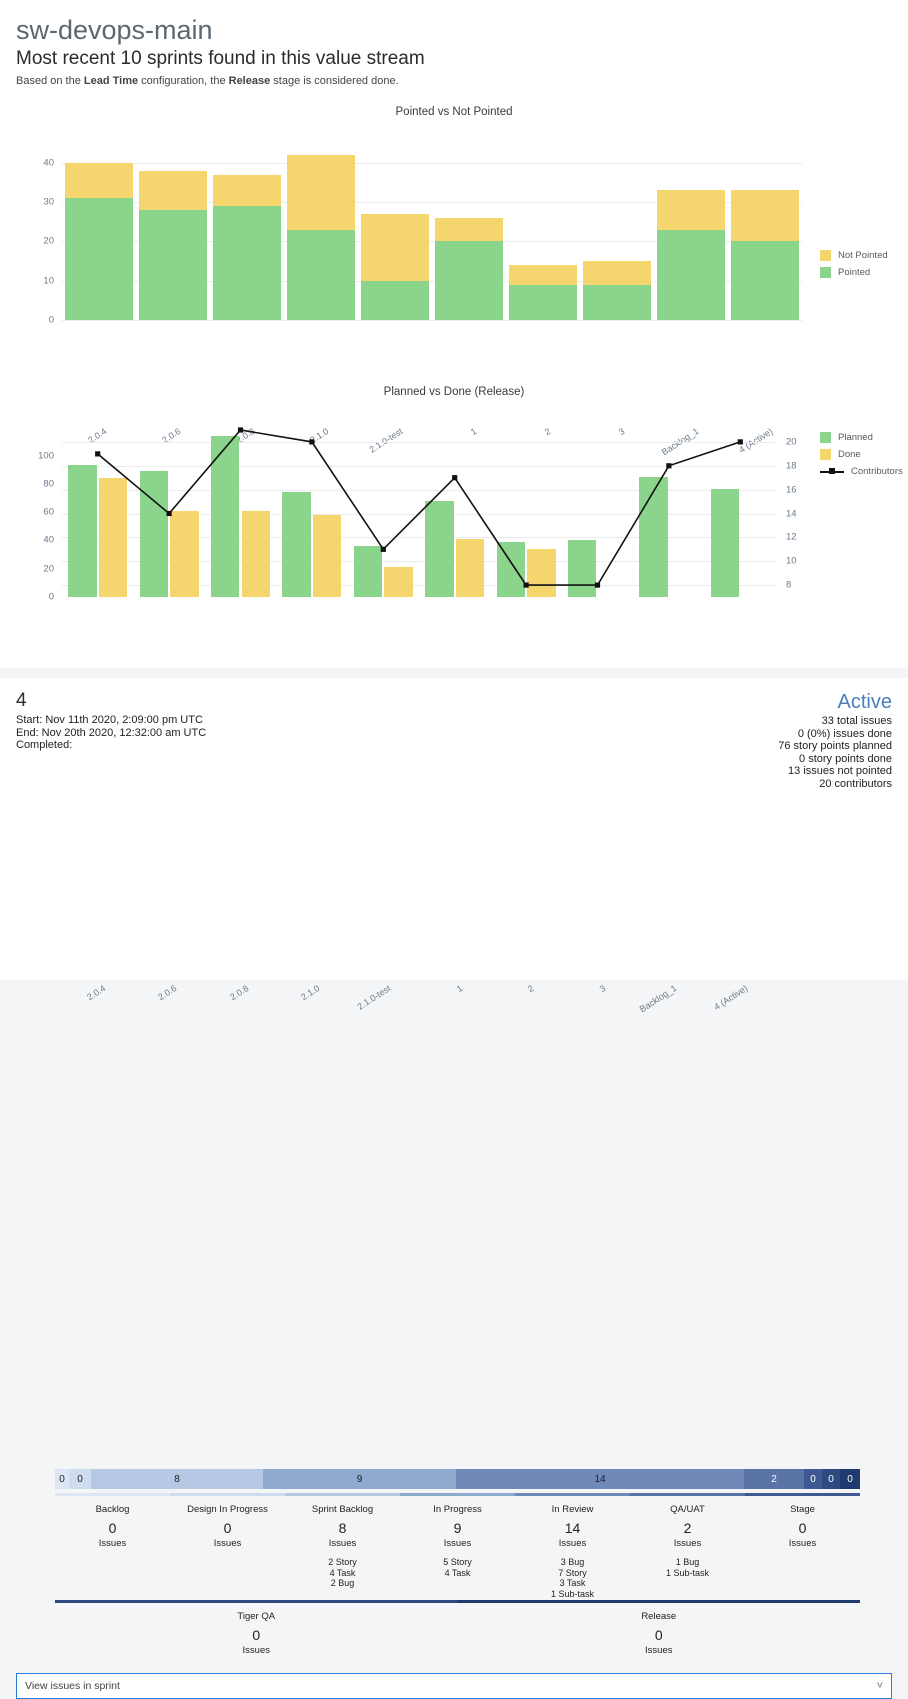 This screenshot has height=1699, width=908. Describe the element at coordinates (342, 1573) in the screenshot. I see `stage-column-breakdown: 2 Story 4 Task 2 Bug` at that location.